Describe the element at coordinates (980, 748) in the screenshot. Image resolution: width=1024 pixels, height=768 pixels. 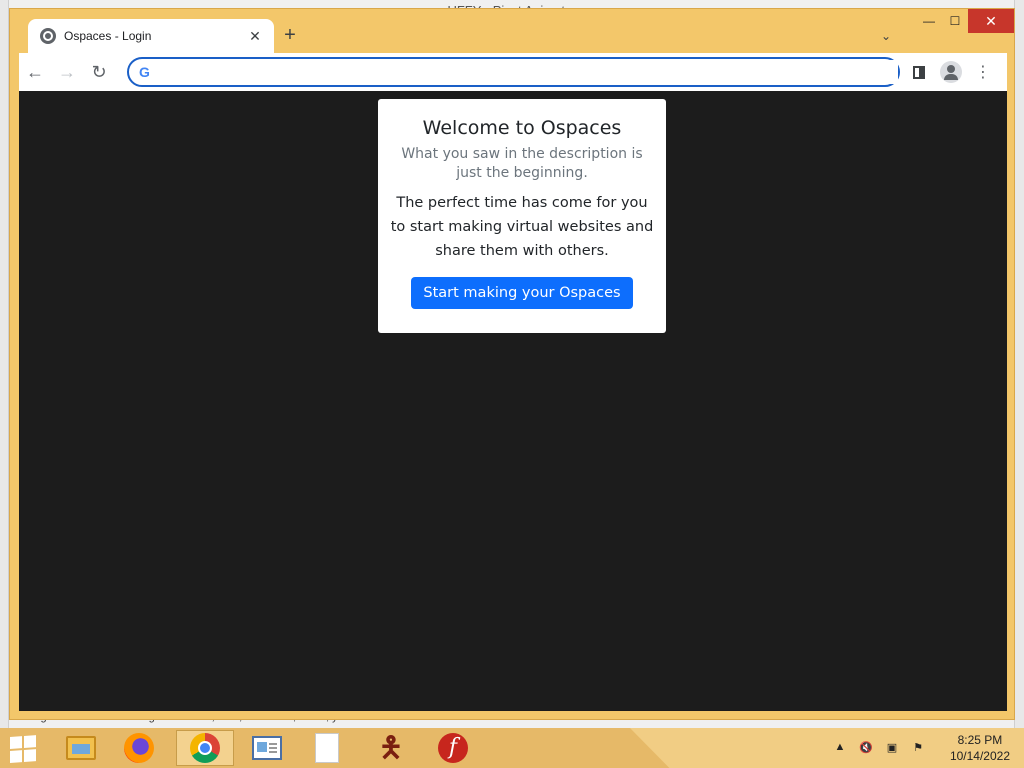
I see `taskbar-clock: 8:25 PM 10/14/2022` at that location.